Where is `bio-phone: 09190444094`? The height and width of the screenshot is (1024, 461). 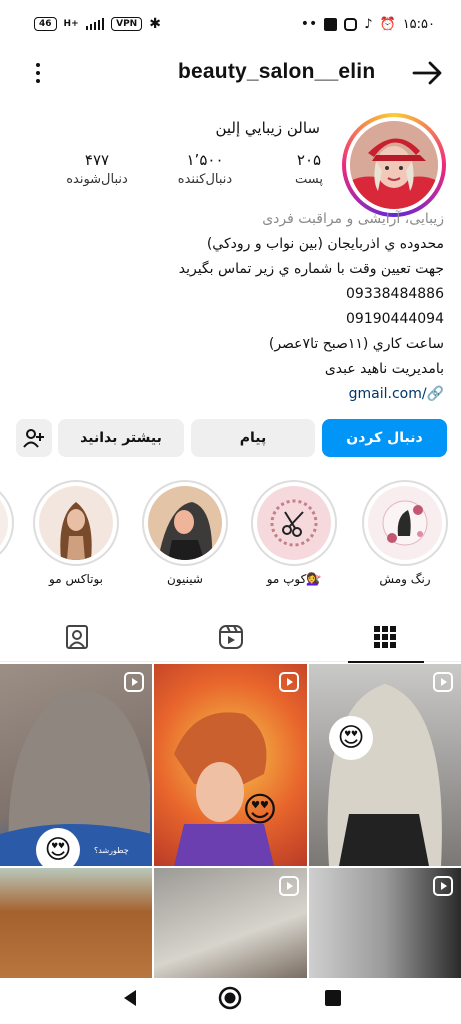
bio-phone: 09190444094 is located at coordinates (395, 319).